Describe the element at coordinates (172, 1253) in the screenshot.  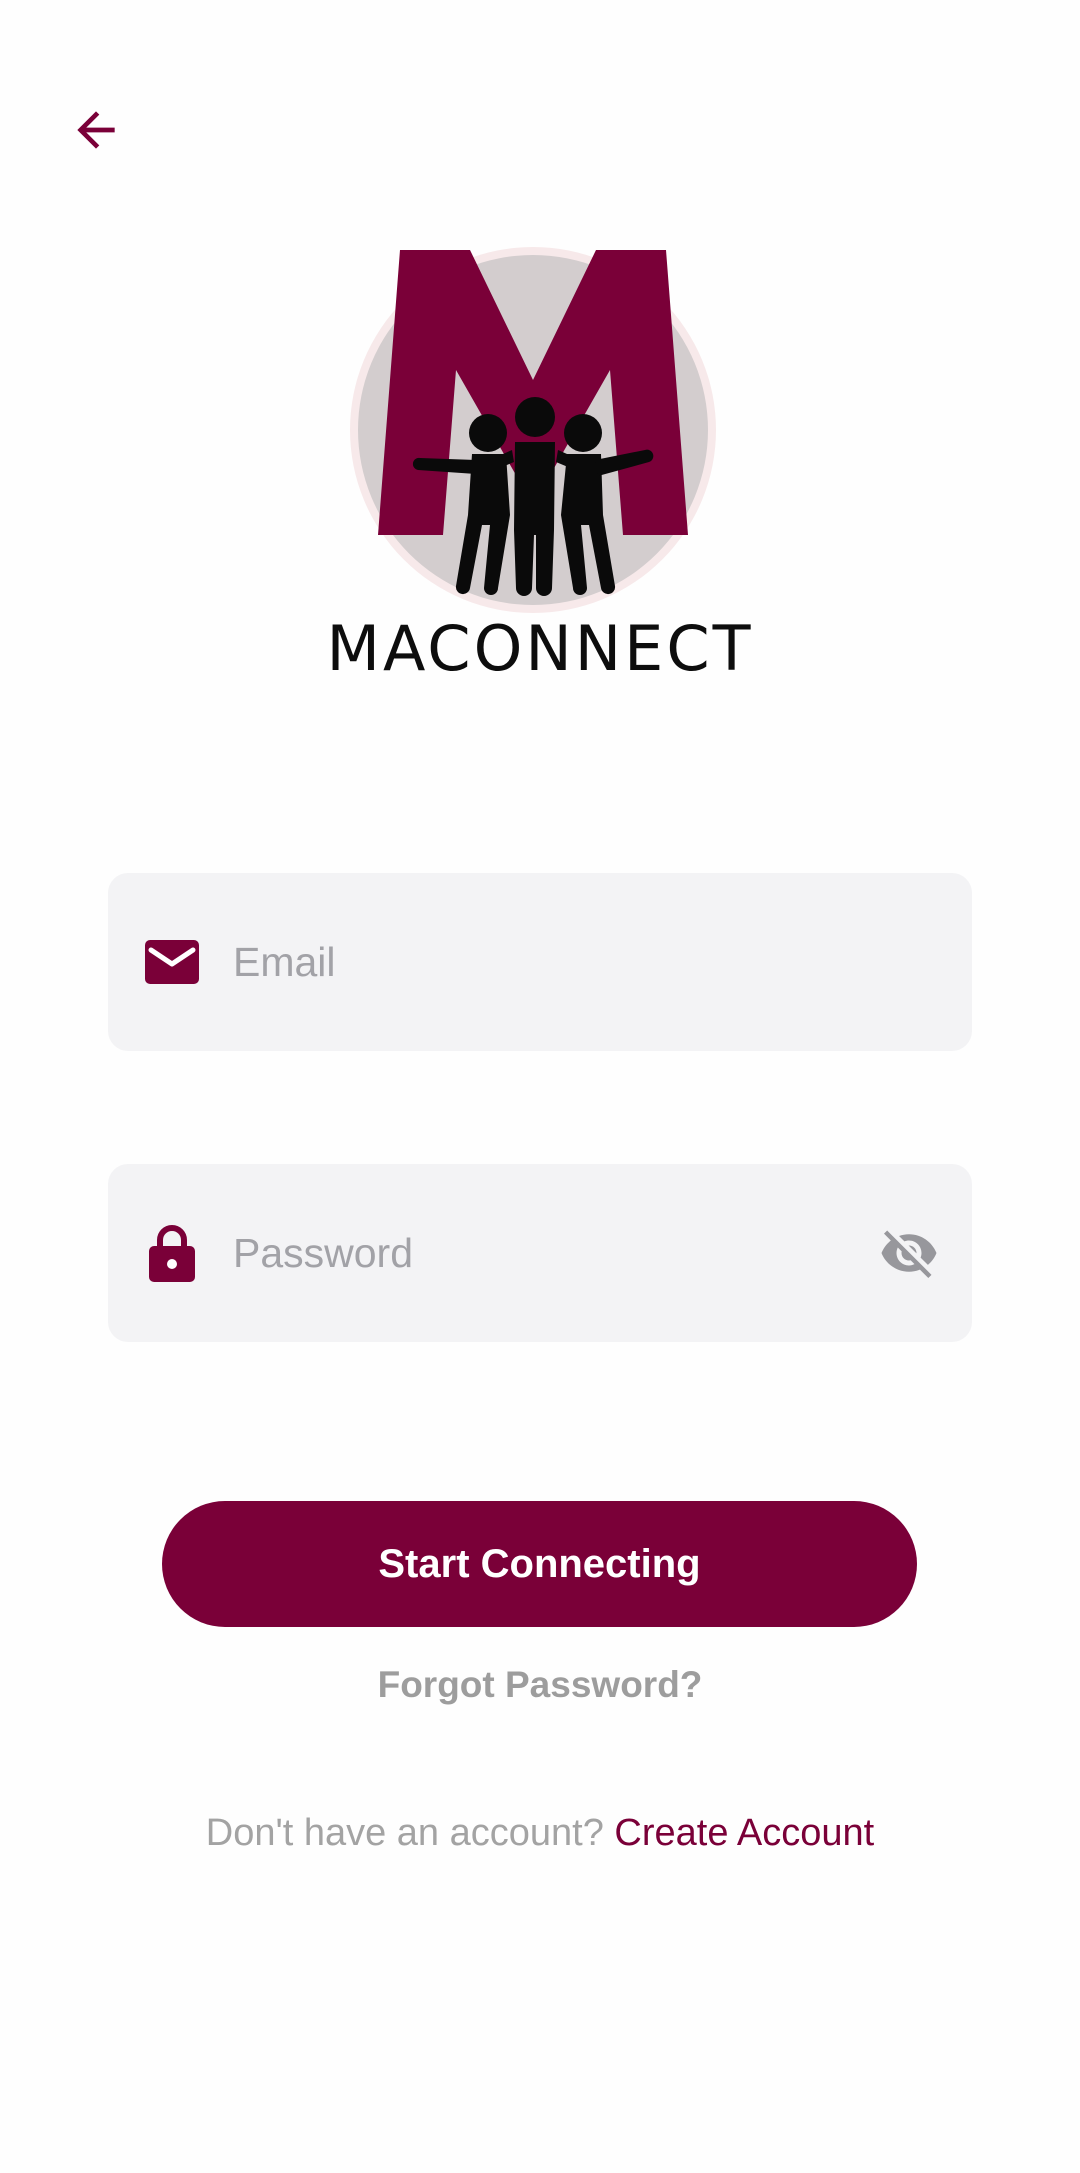
I see `lock-icon` at that location.